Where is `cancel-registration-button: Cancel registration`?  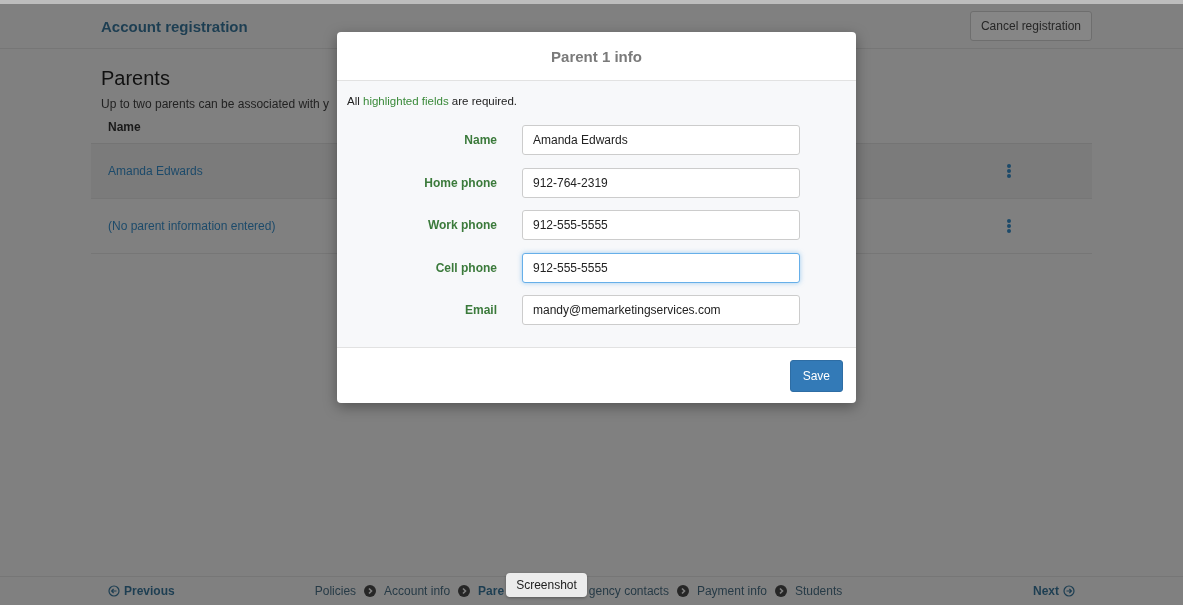
cancel-registration-button: Cancel registration is located at coordinates (1030, 26).